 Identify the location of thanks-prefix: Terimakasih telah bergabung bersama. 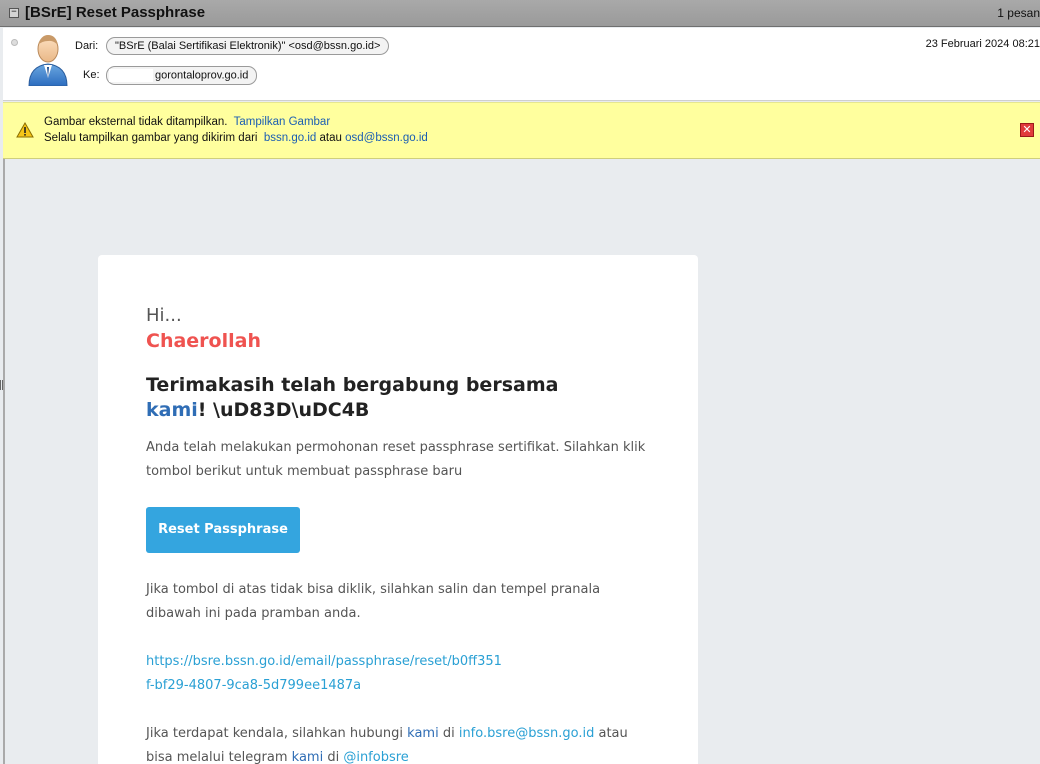
(352, 385).